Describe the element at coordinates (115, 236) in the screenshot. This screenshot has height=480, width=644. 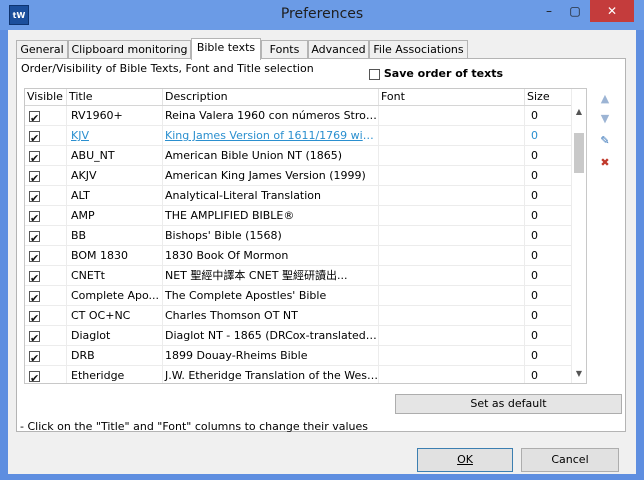
I see `title-cell: BB` at that location.